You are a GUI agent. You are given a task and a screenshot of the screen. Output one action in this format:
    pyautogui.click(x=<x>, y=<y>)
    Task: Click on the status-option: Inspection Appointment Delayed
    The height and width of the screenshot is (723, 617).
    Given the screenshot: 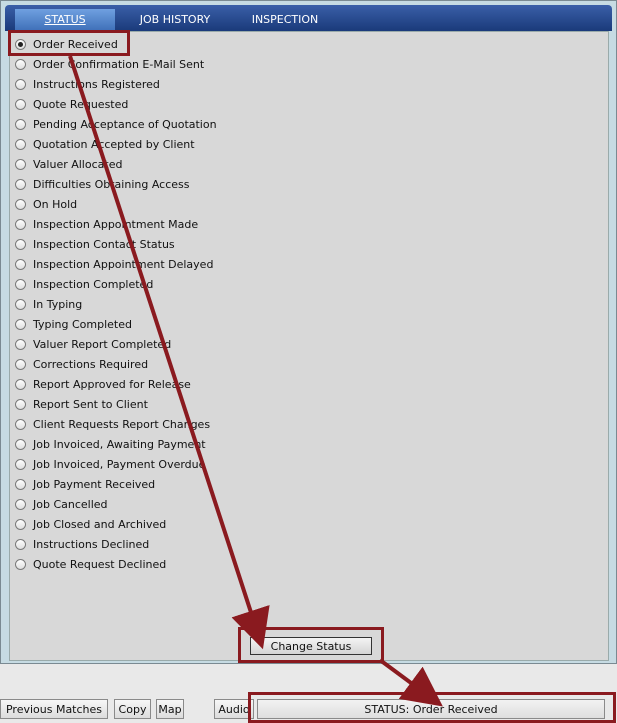 What is the action you would take?
    pyautogui.click(x=114, y=264)
    